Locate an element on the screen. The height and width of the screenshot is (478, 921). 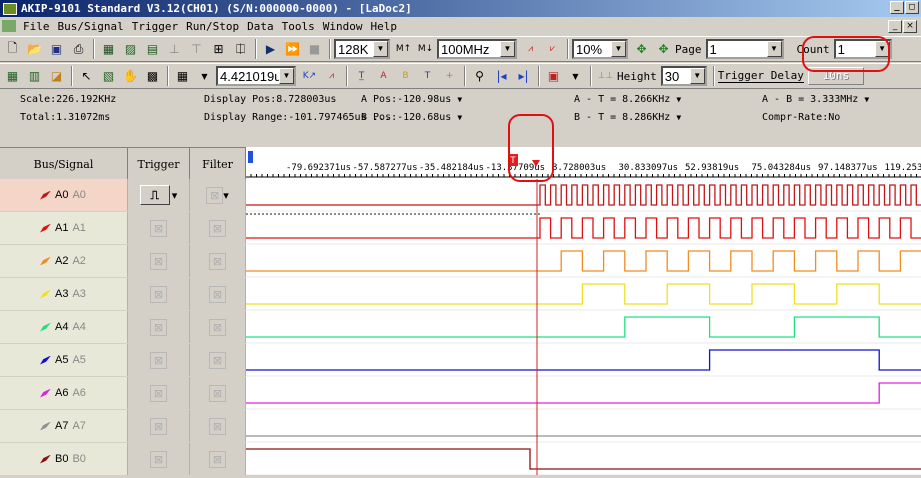
rising-edge-trigger-icon: ⎍ is located at coordinates (155, 195).